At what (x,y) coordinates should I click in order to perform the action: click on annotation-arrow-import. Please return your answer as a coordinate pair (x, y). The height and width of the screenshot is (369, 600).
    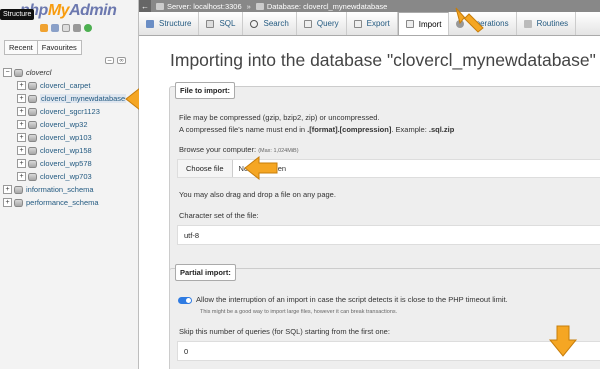
    Looking at the image, I should click on (469, 20).